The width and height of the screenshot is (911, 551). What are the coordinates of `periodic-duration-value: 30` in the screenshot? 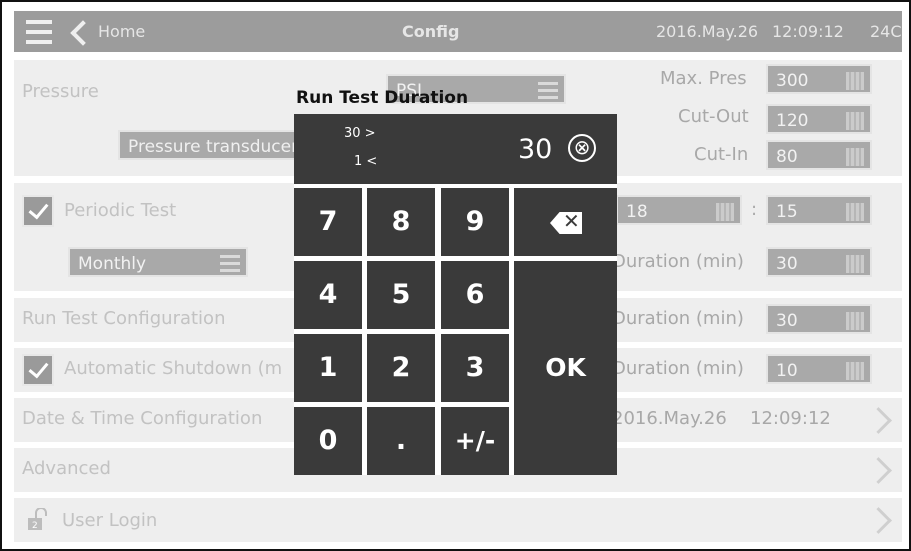 It's located at (787, 264).